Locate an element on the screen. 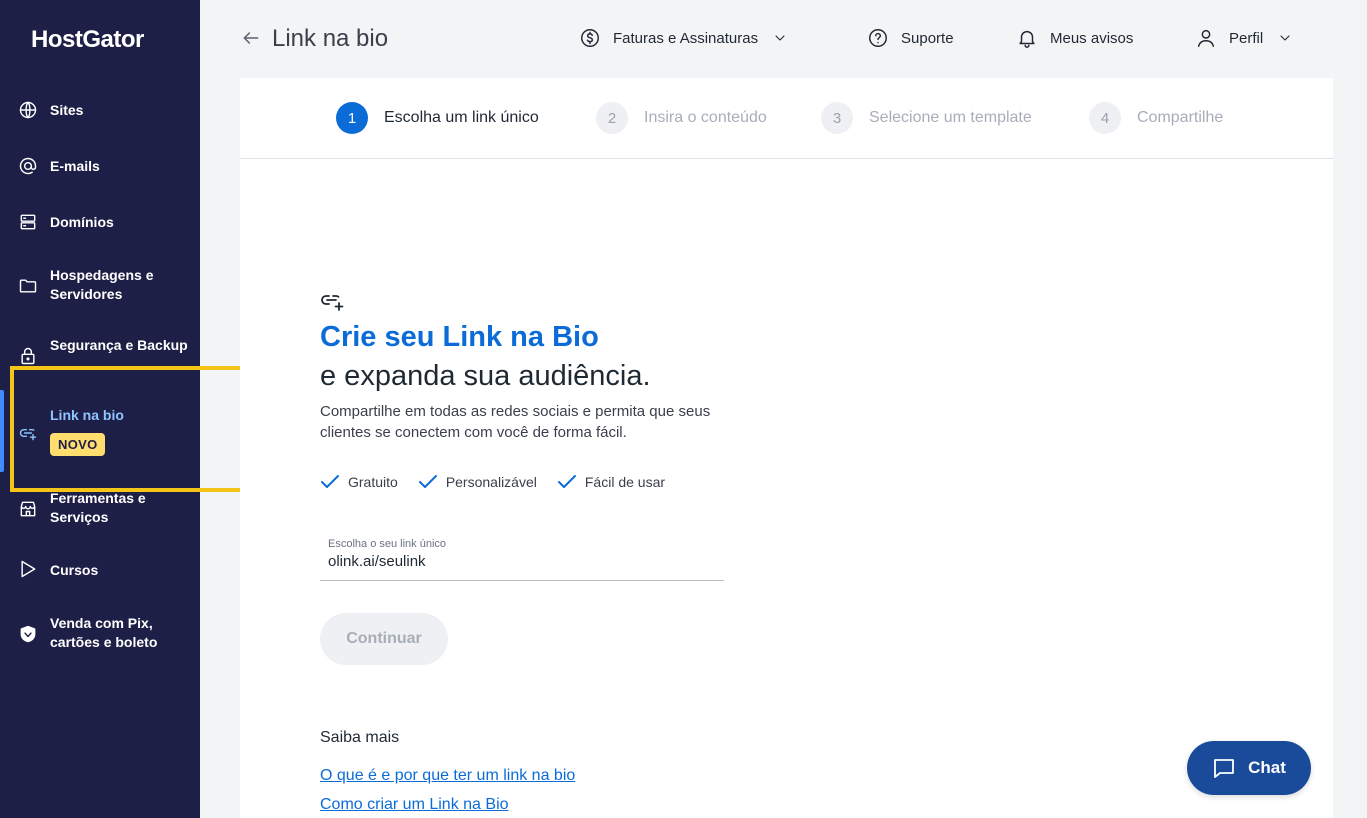 Image resolution: width=1367 pixels, height=818 pixels. hero-title: Crie seu Link na Bio is located at coordinates (459, 337).